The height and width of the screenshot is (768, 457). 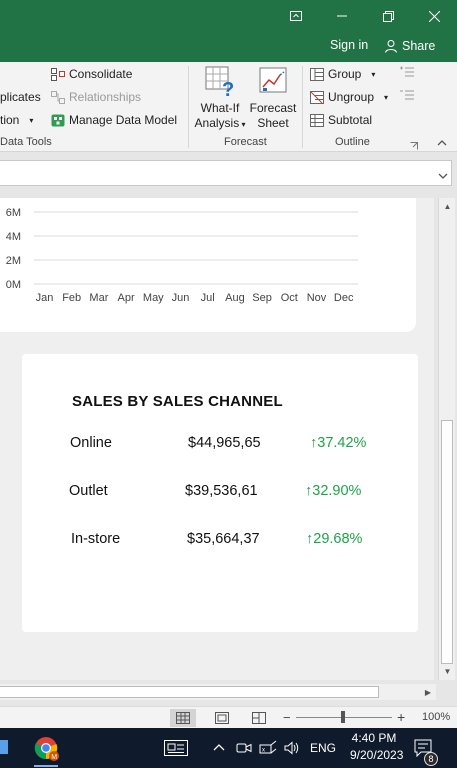 What do you see at coordinates (228, 748) in the screenshot?
I see `taskbar: M x ENG 4:40 PM 9/20/2023 8` at bounding box center [228, 748].